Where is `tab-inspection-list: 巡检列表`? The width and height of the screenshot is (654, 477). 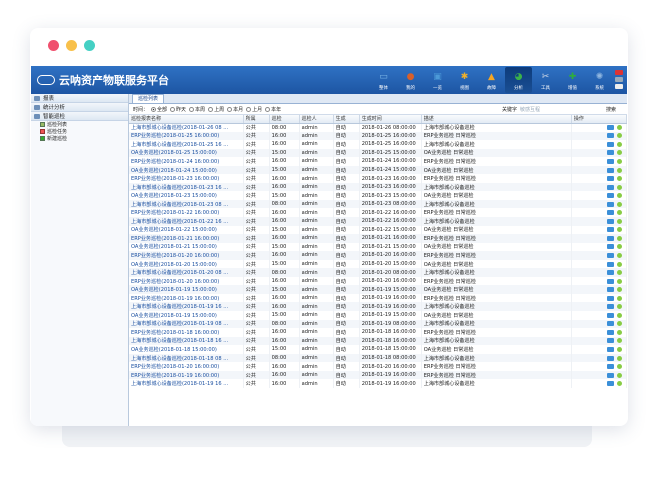
tab-inspection-list: 巡检列表 is located at coordinates (148, 98).